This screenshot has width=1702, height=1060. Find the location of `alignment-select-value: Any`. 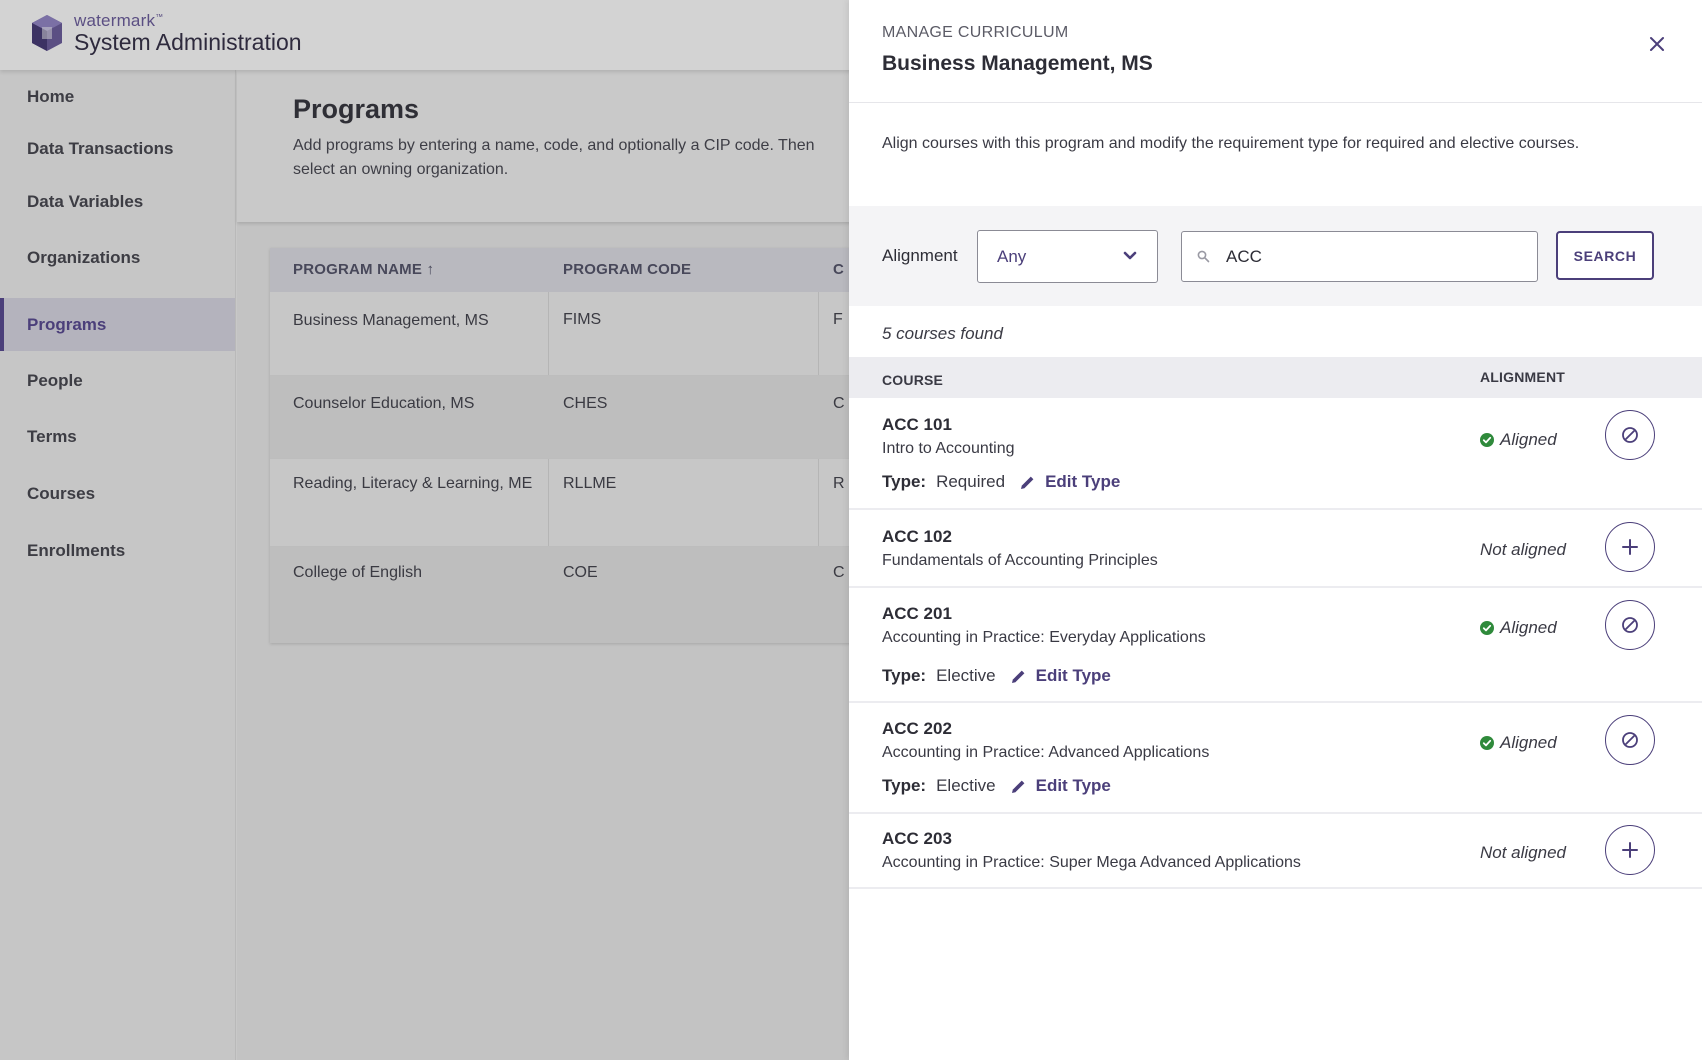

alignment-select-value: Any is located at coordinates (1012, 256).